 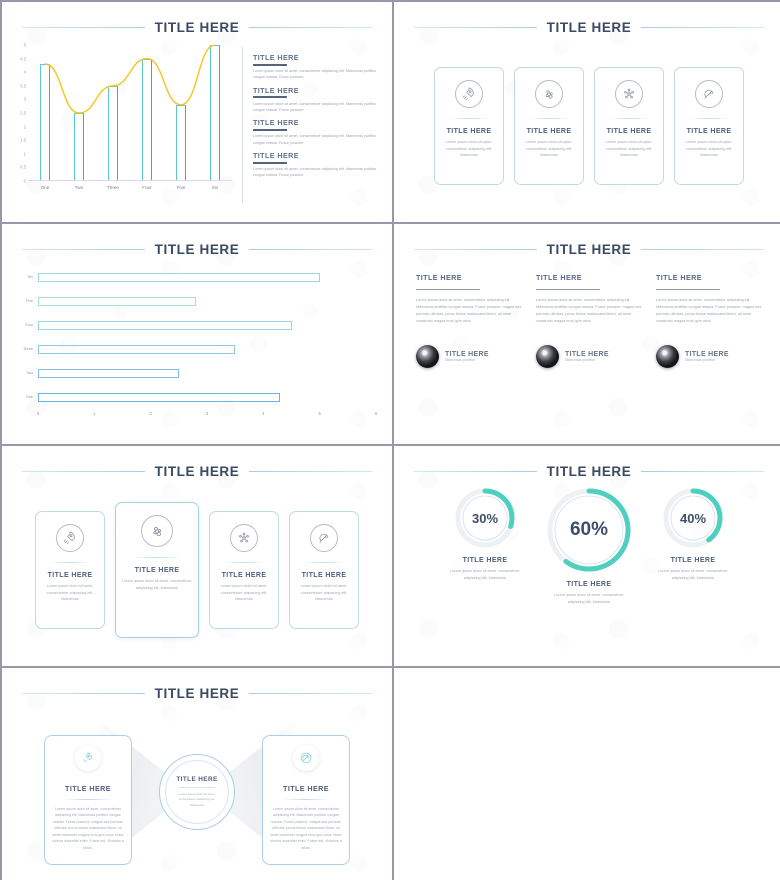 I want to click on y-tick-label: 0.5, so click(x=23, y=167).